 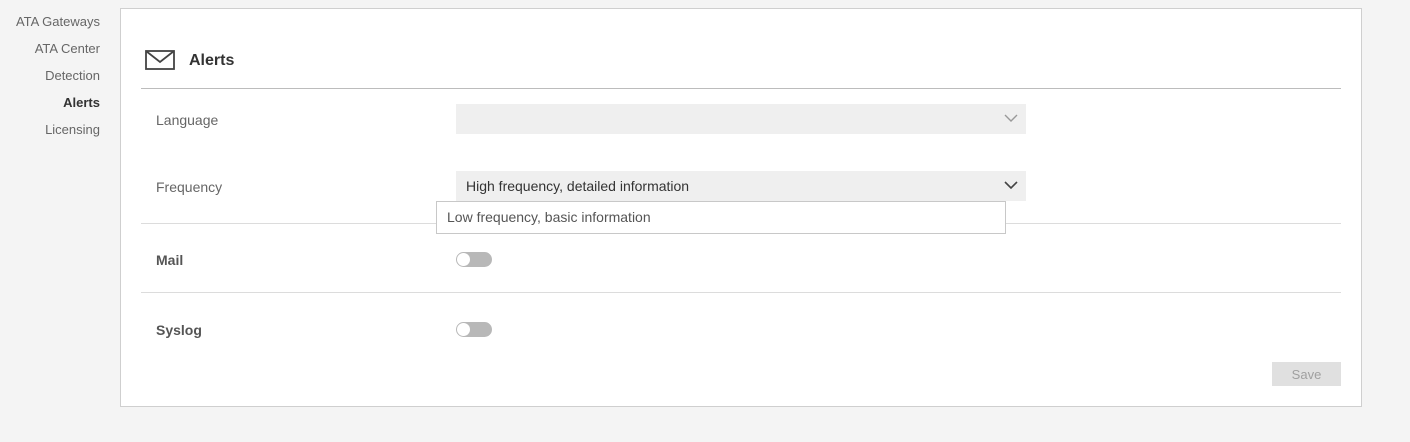 I want to click on sidebar-item-detection: Detection, so click(x=55, y=75).